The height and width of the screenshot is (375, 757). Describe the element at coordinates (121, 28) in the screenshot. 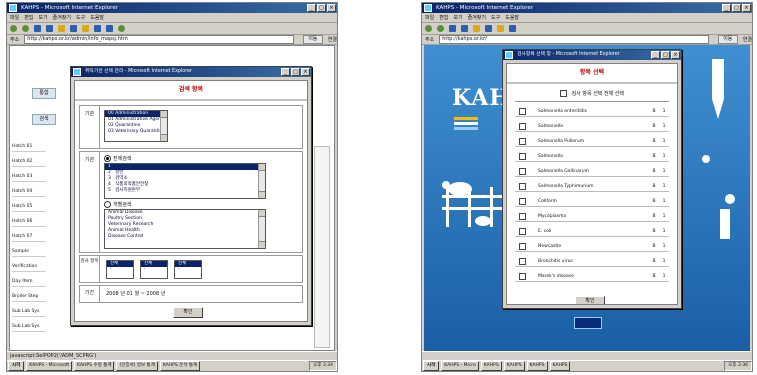

I see `print-icon` at that location.